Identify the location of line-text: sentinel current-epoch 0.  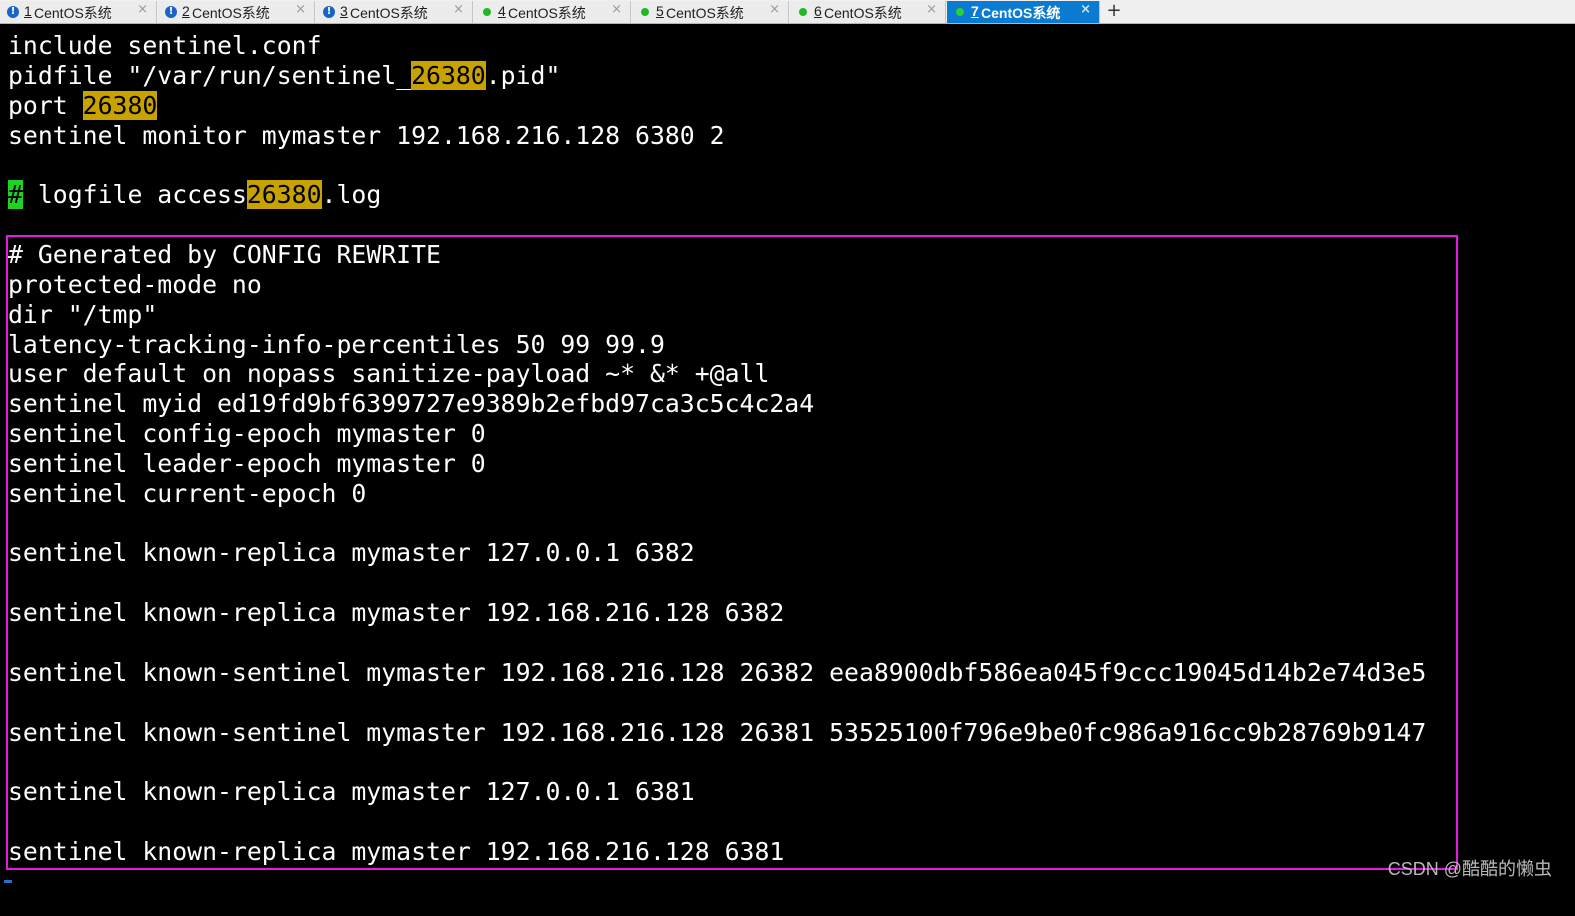
(187, 493).